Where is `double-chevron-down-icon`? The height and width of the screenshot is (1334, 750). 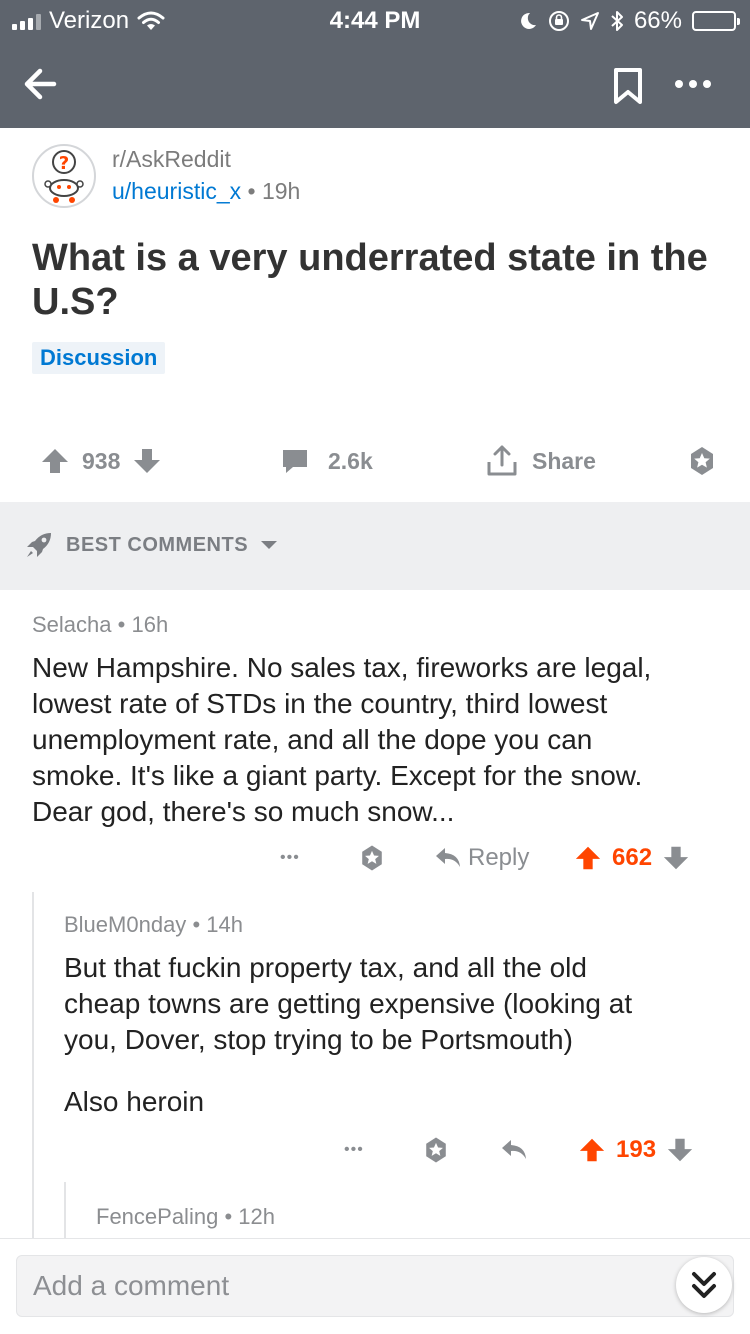 double-chevron-down-icon is located at coordinates (704, 1285).